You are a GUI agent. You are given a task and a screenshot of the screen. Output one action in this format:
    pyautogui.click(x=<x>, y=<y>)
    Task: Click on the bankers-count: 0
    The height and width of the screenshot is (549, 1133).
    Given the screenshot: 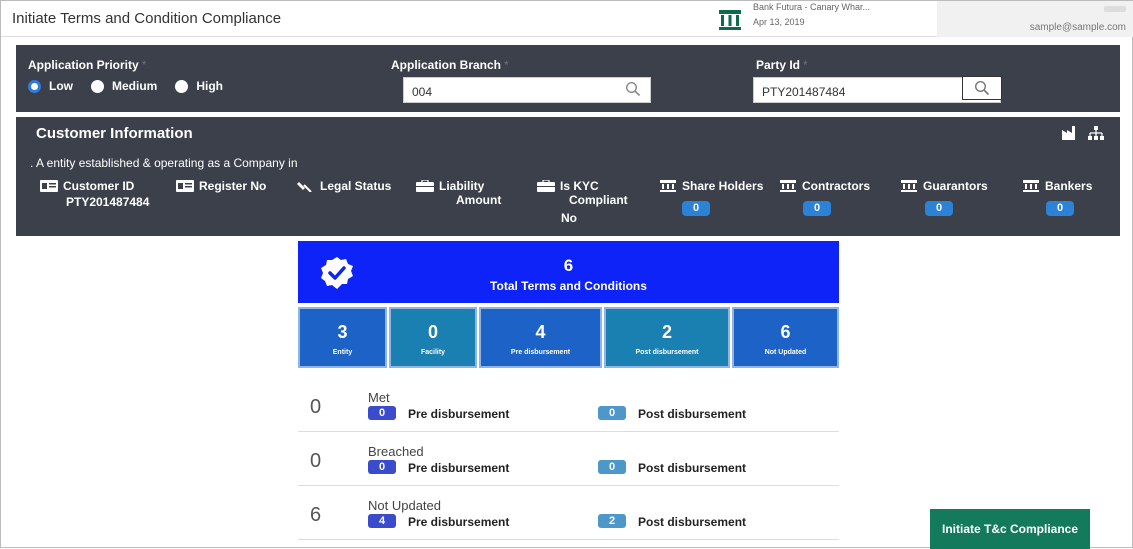 What is the action you would take?
    pyautogui.click(x=1060, y=208)
    